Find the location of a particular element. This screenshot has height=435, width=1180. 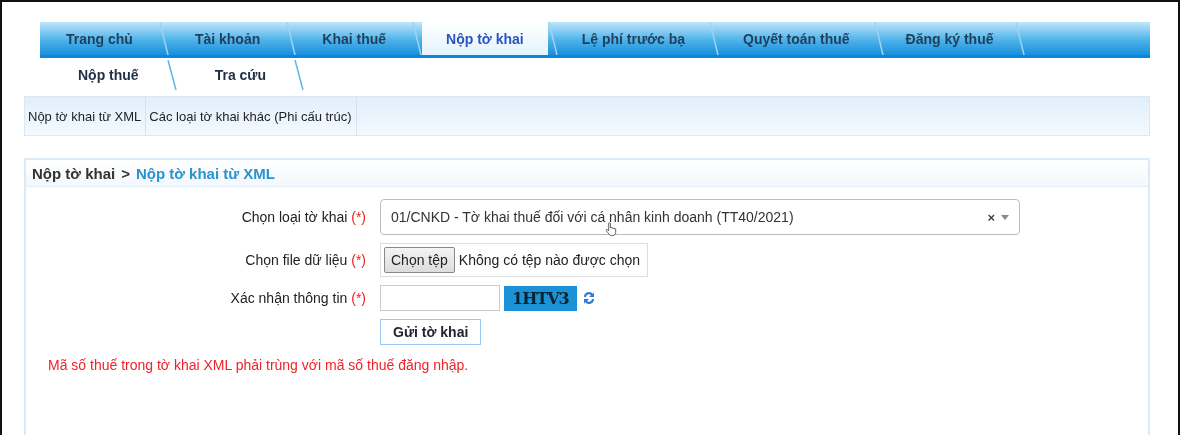

caret-icon is located at coordinates (1005, 217).